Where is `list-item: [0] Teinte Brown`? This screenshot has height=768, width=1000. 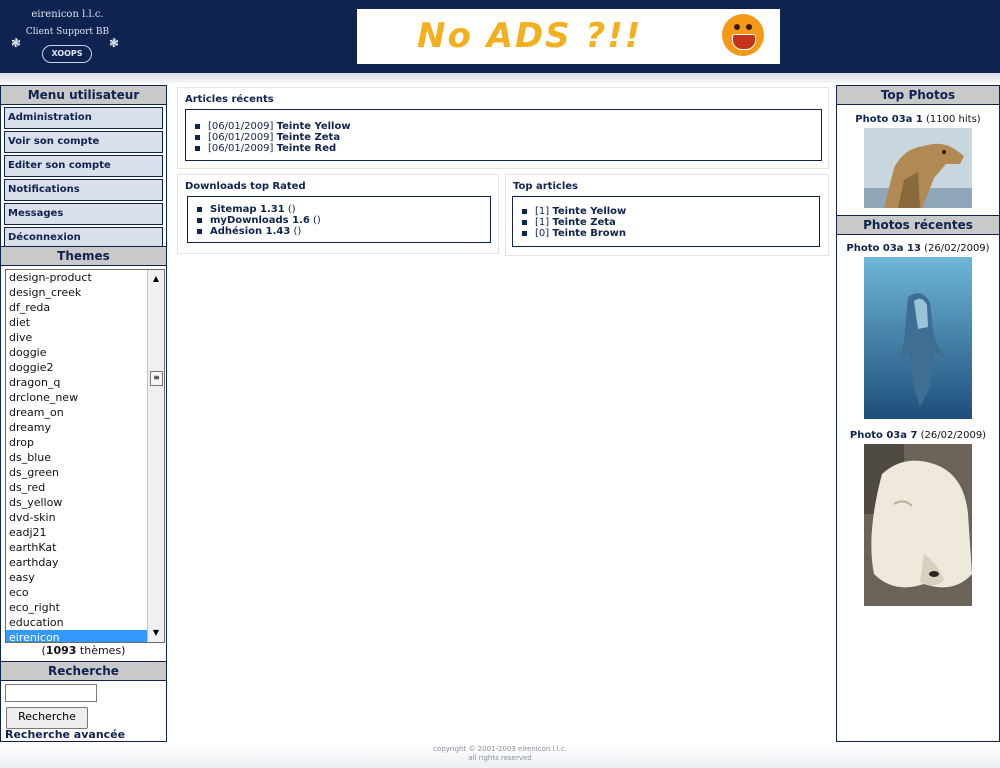 list-item: [0] Teinte Brown is located at coordinates (670, 233).